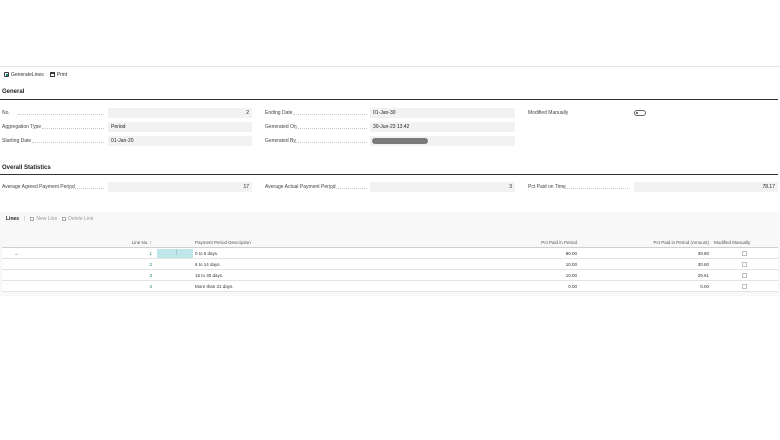  What do you see at coordinates (295, 264) in the screenshot?
I see `description-cell: 6 to 14 days.` at bounding box center [295, 264].